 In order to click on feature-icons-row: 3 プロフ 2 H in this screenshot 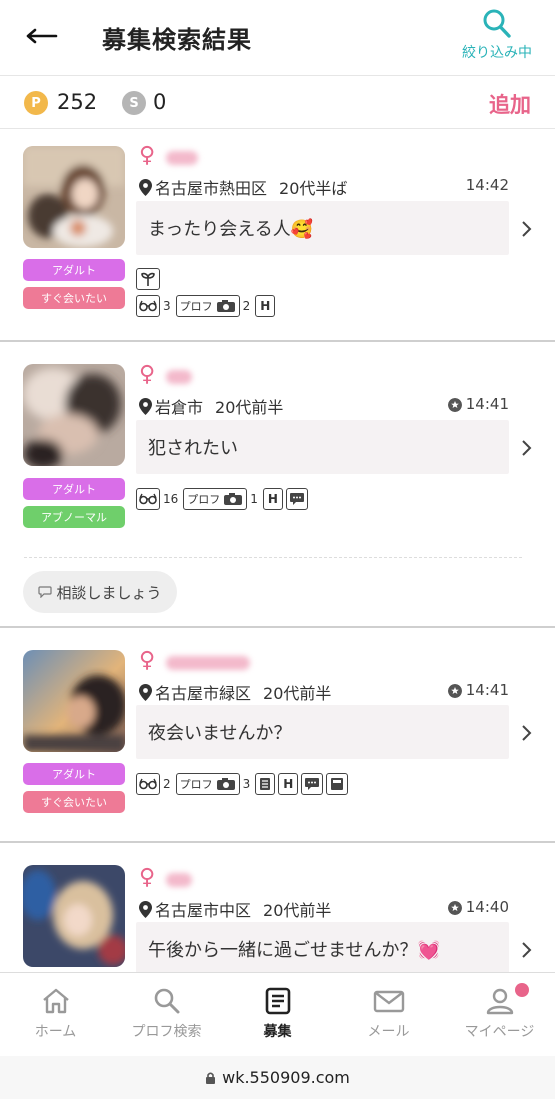, I will do `click(206, 306)`.